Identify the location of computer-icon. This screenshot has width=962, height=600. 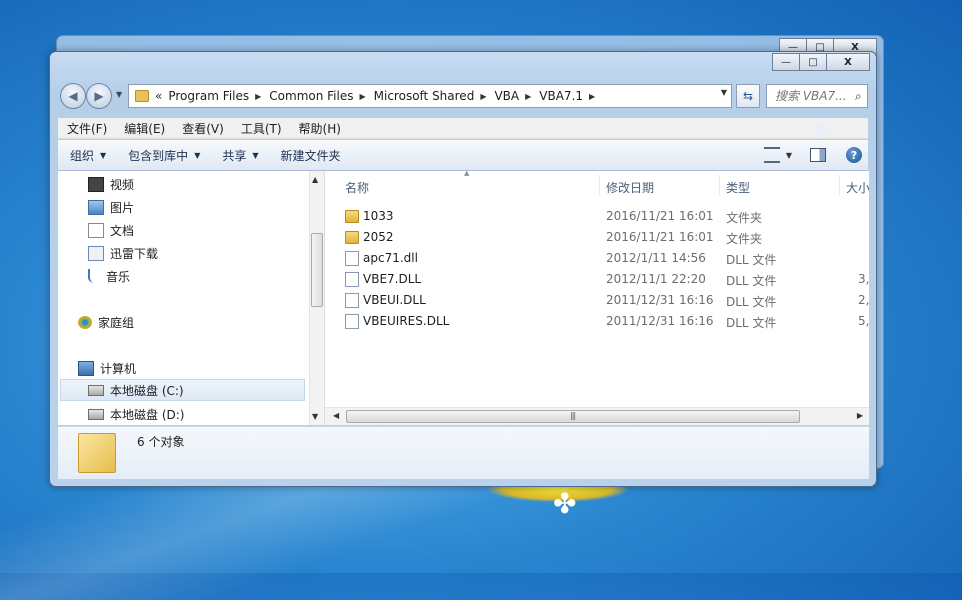
(86, 368).